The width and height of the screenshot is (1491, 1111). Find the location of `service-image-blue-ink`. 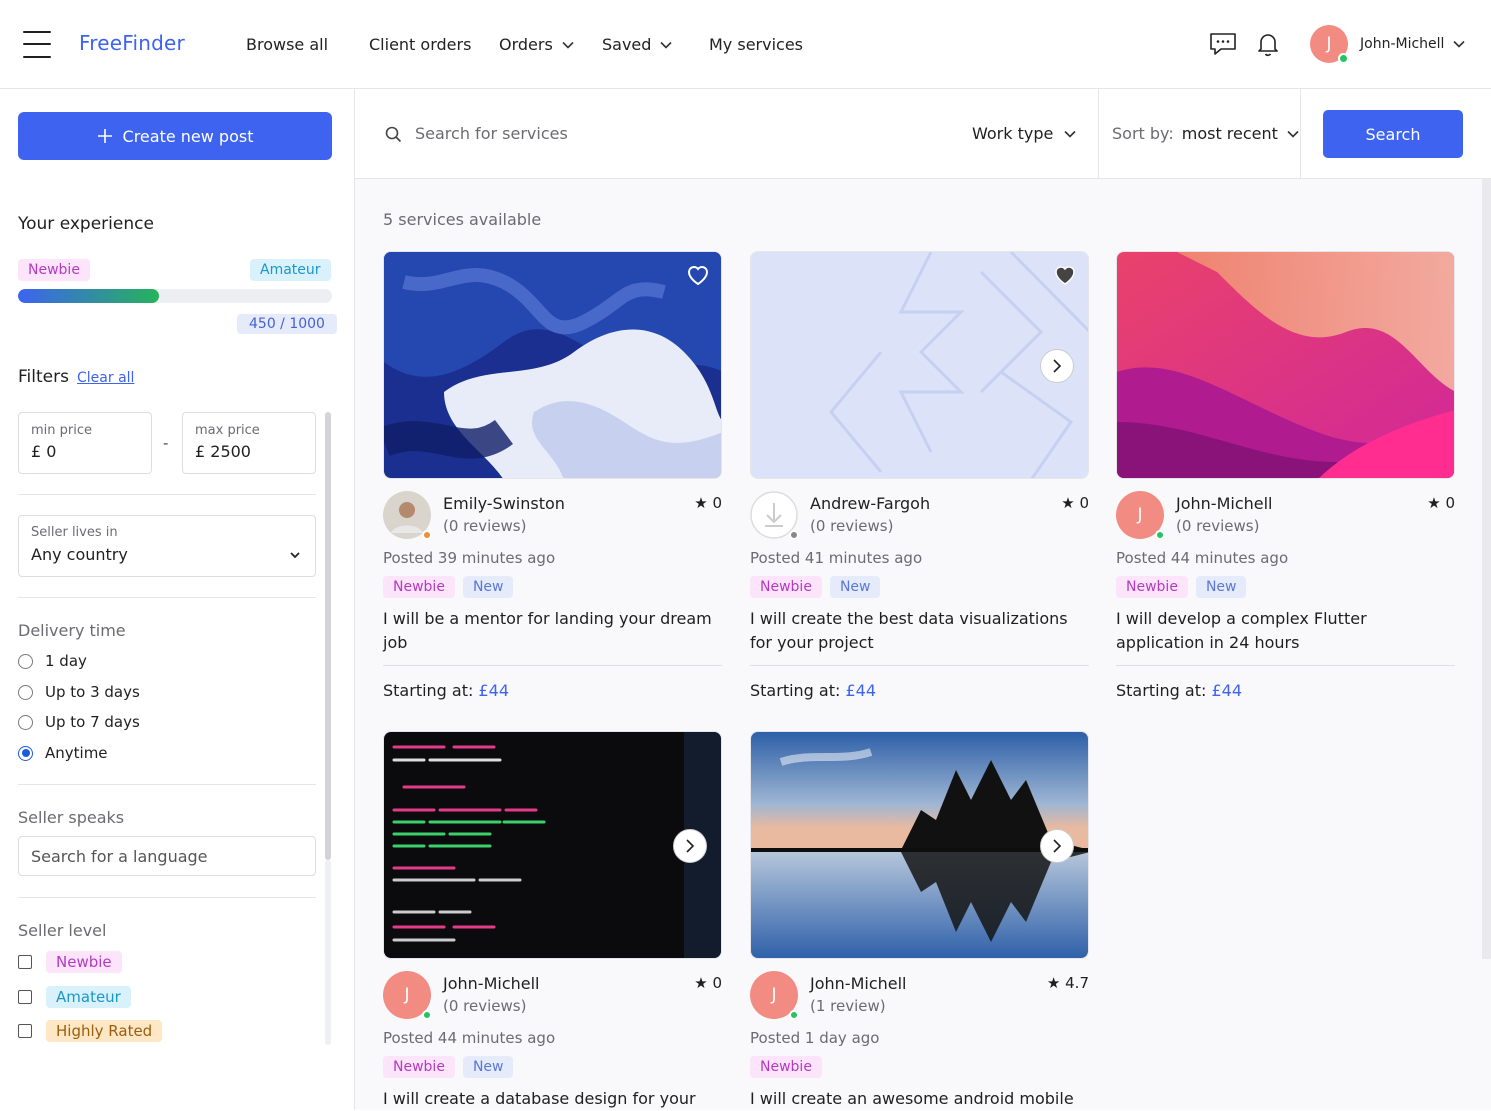

service-image-blue-ink is located at coordinates (552, 365).